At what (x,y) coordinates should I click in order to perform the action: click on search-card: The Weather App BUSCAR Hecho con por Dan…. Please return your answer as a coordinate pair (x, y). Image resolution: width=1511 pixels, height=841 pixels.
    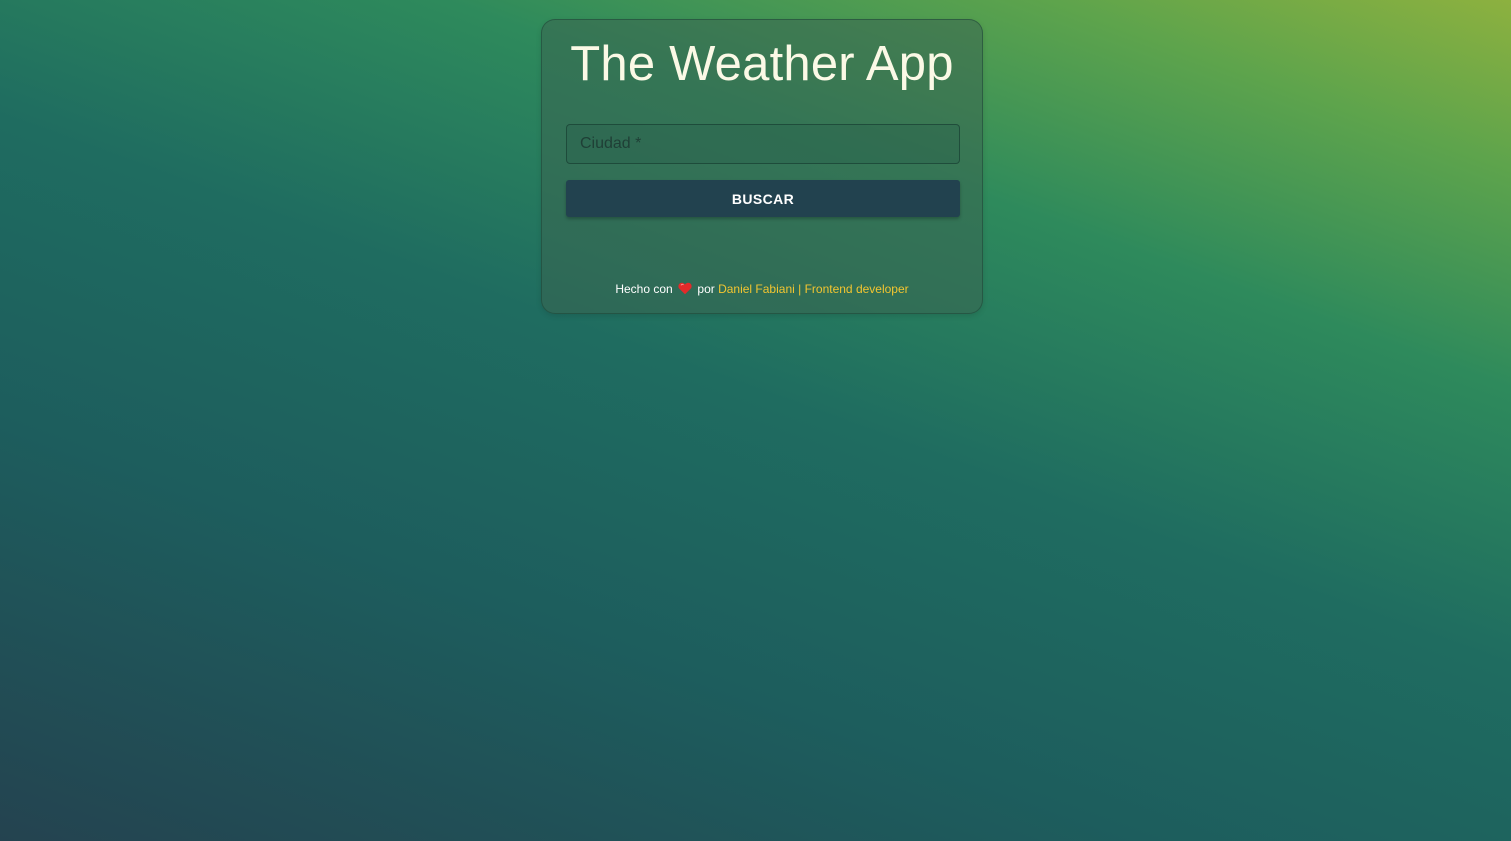
    Looking at the image, I should click on (762, 166).